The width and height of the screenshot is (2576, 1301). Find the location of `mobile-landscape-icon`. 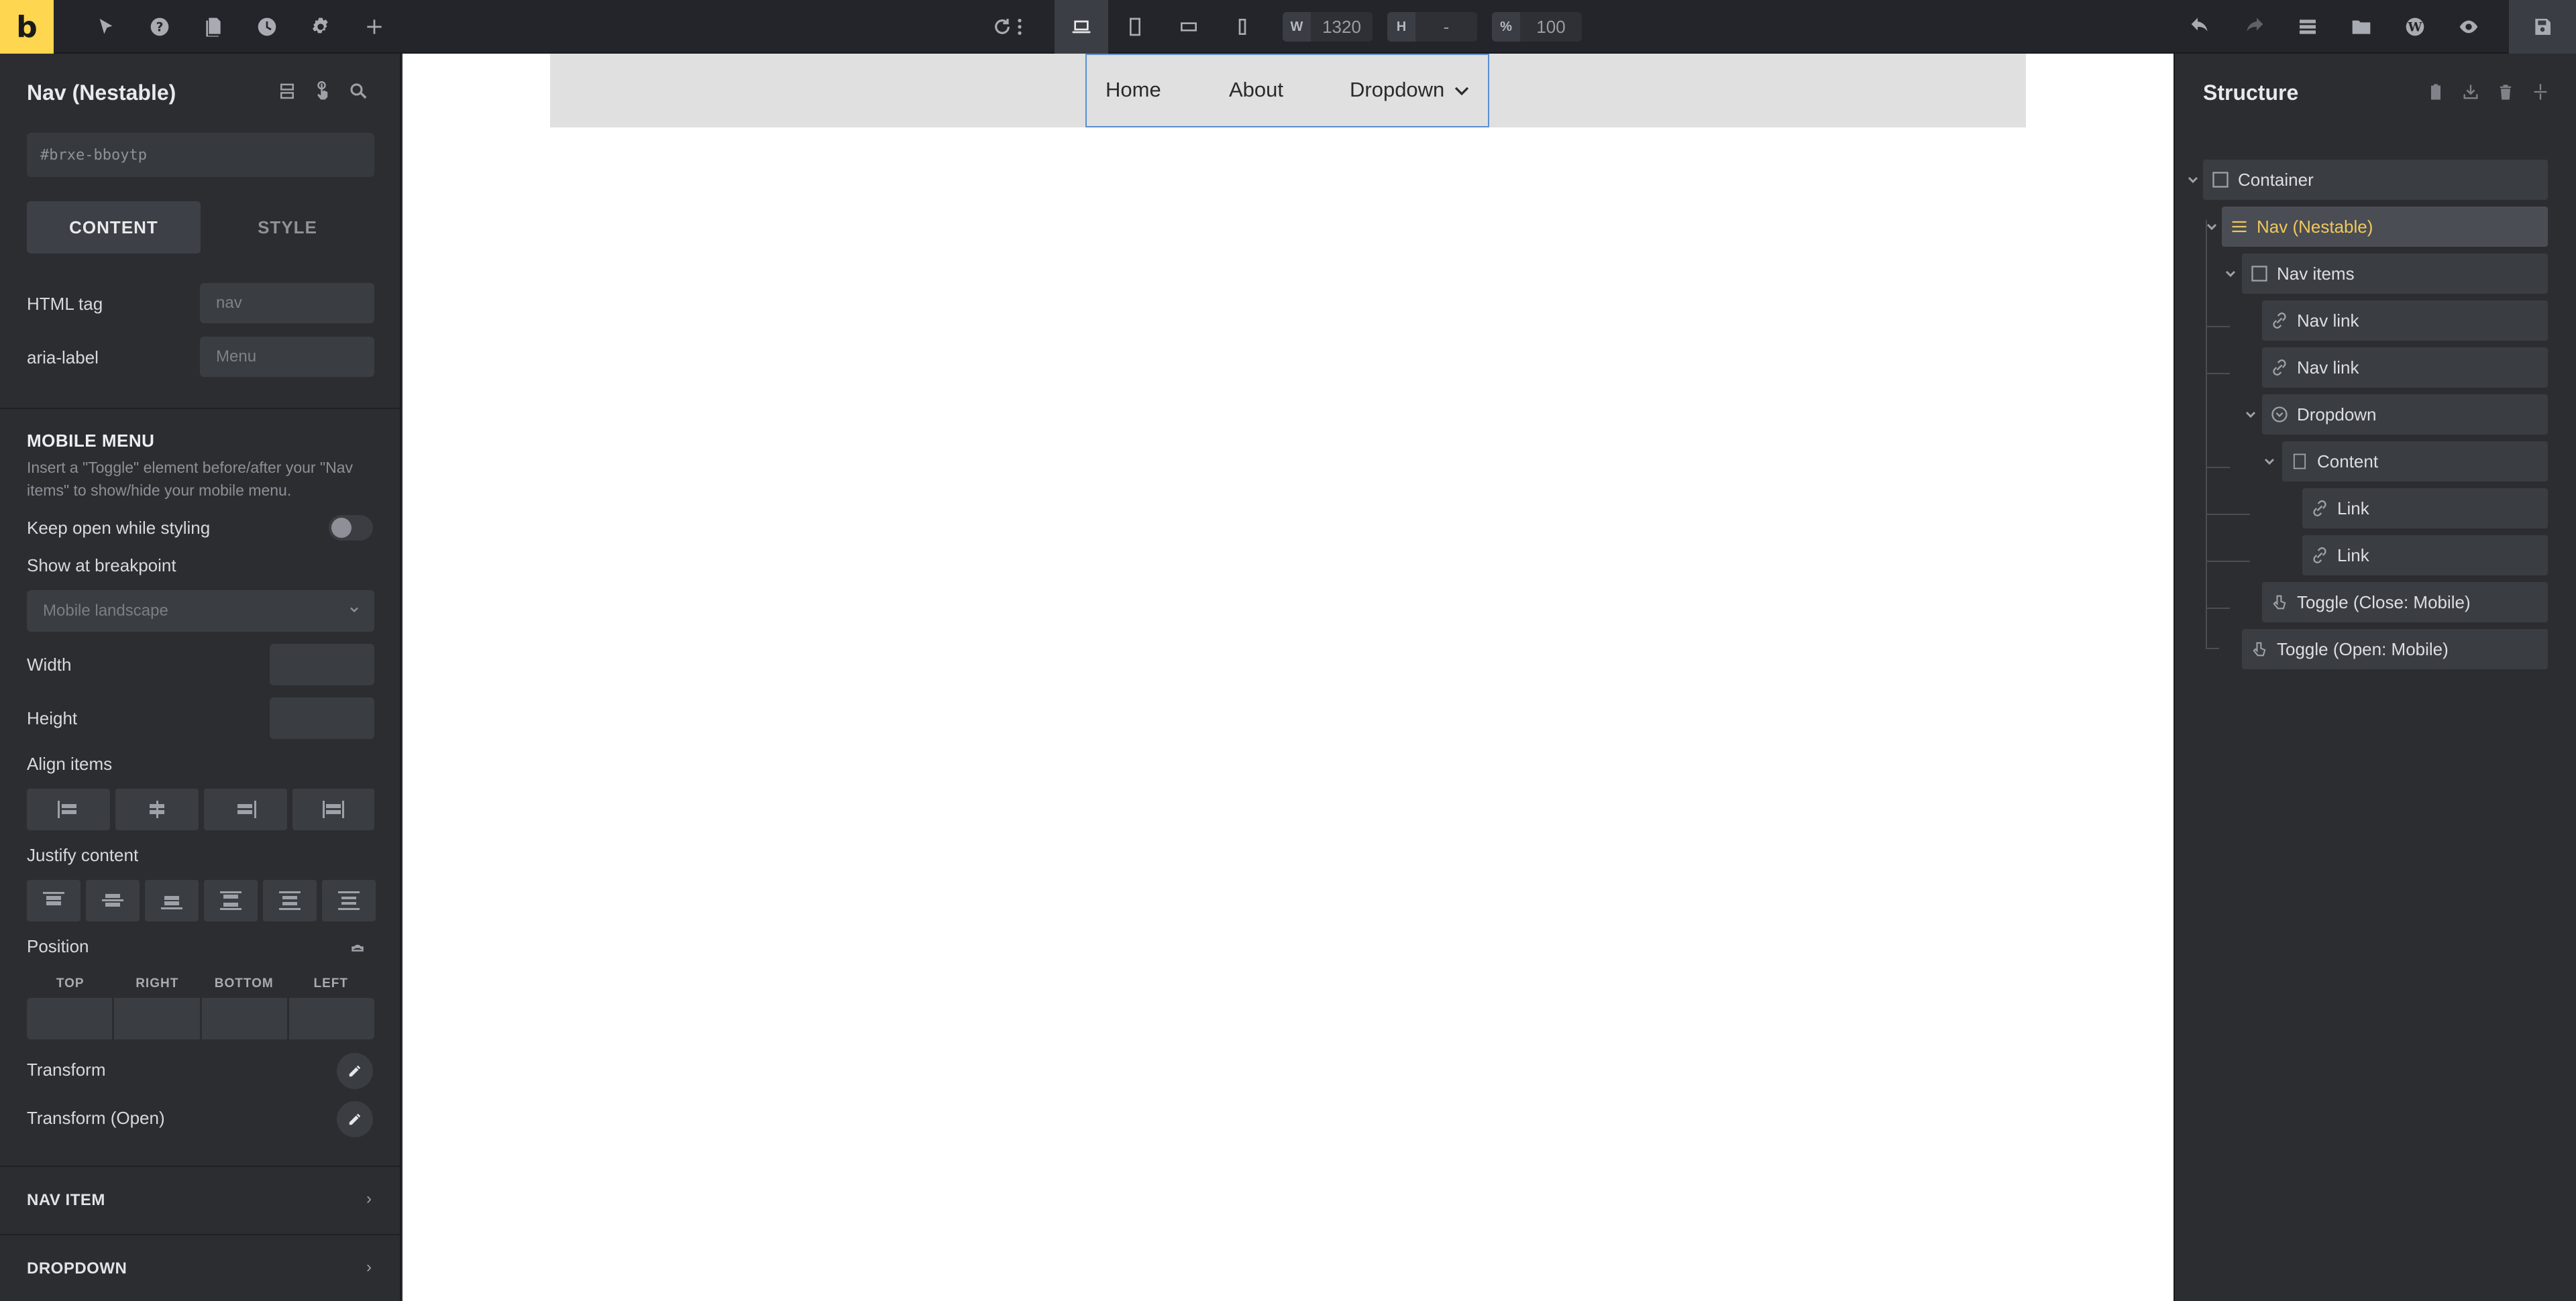

mobile-landscape-icon is located at coordinates (1189, 27).